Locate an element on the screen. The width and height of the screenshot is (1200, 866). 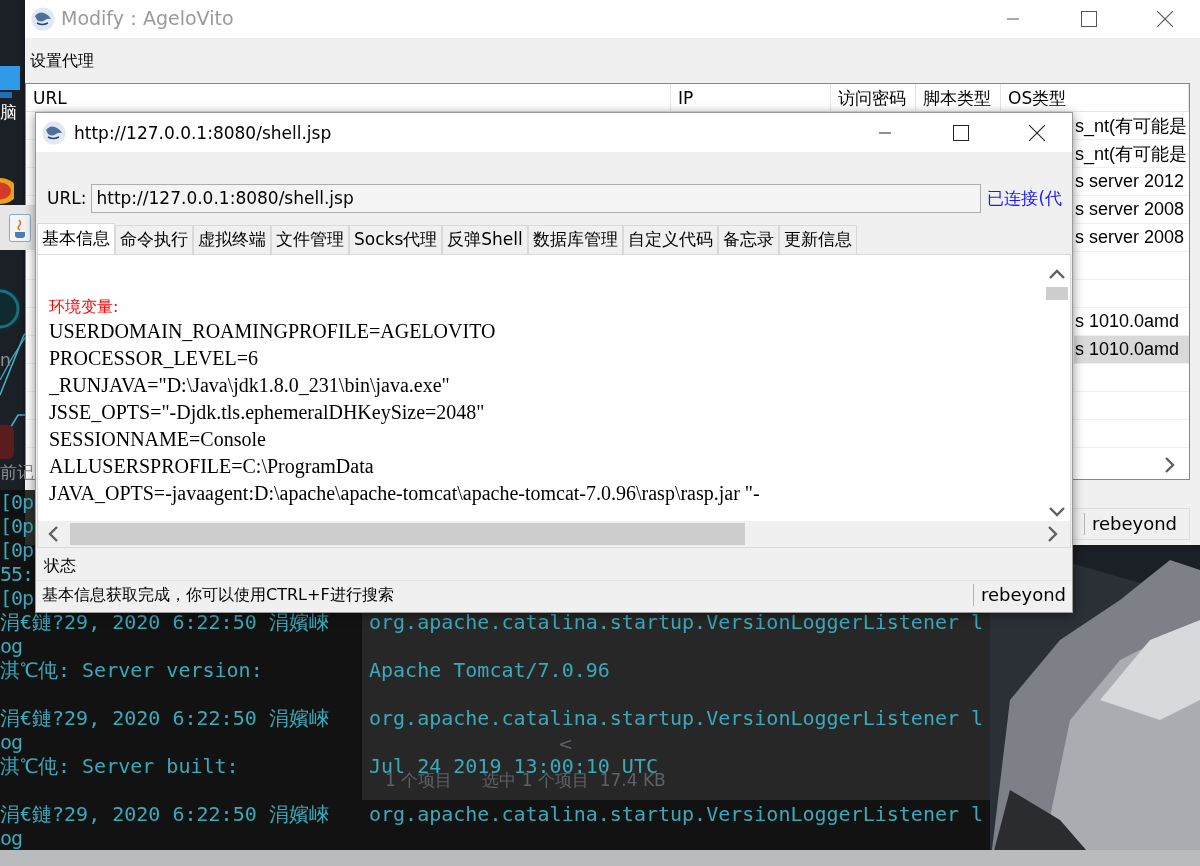
tab: 命令执行 is located at coordinates (154, 239).